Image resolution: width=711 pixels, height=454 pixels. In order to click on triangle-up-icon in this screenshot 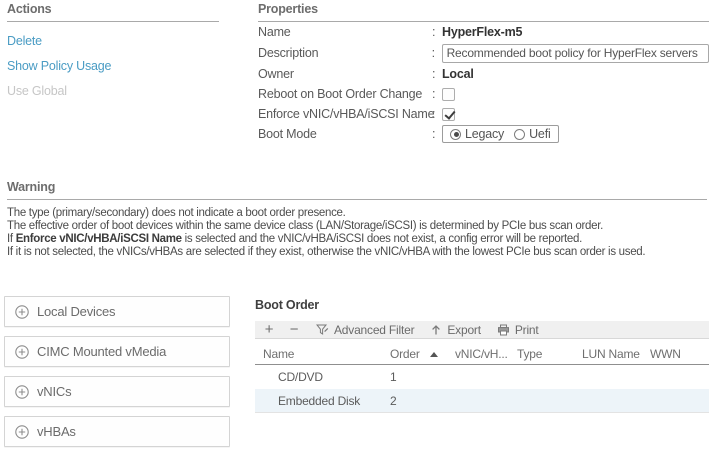, I will do `click(434, 354)`.